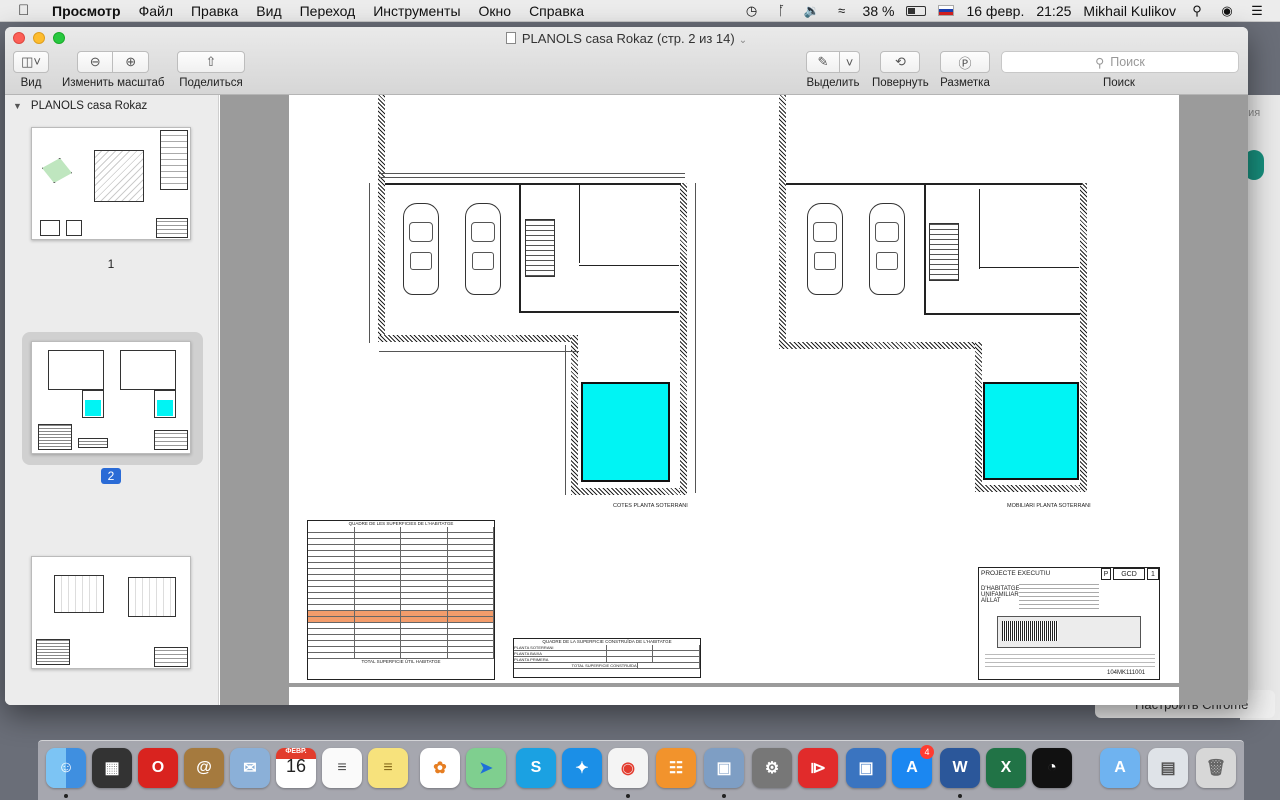 This screenshot has height=800, width=1280. I want to click on zoom-out-icon: ⊖, so click(95, 61).